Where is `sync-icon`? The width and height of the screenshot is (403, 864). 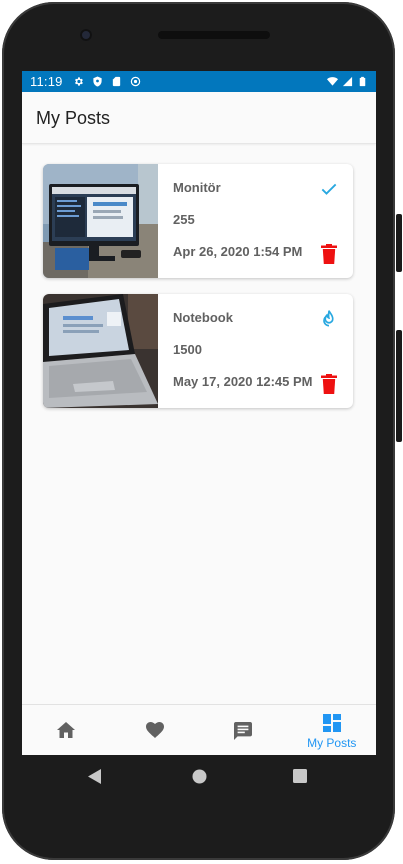 sync-icon is located at coordinates (135, 81).